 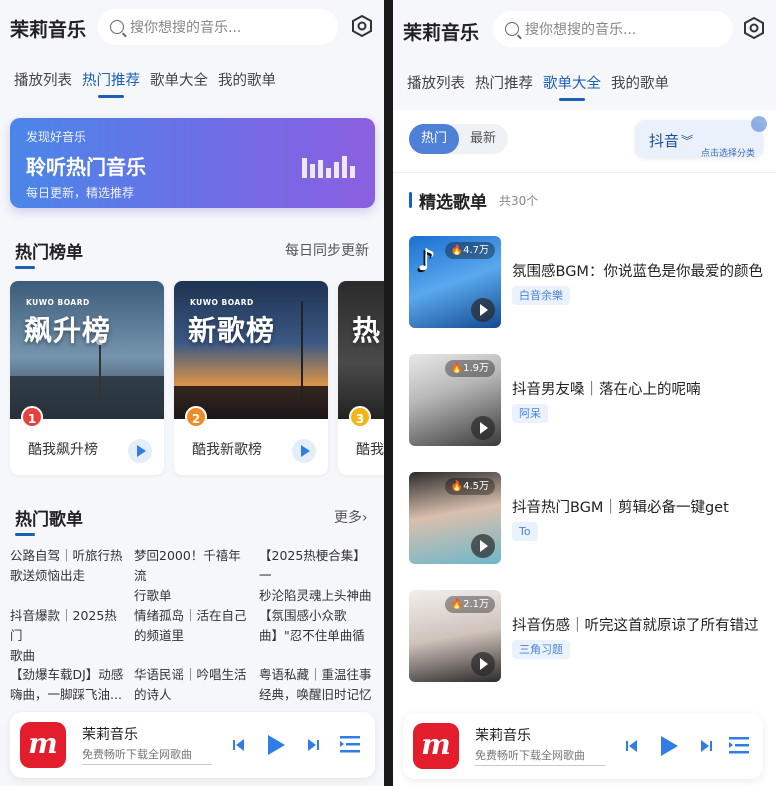 I want to click on chart-card: KUWO BOARD 新歌榜 2 酷我新歌榜, so click(x=251, y=378).